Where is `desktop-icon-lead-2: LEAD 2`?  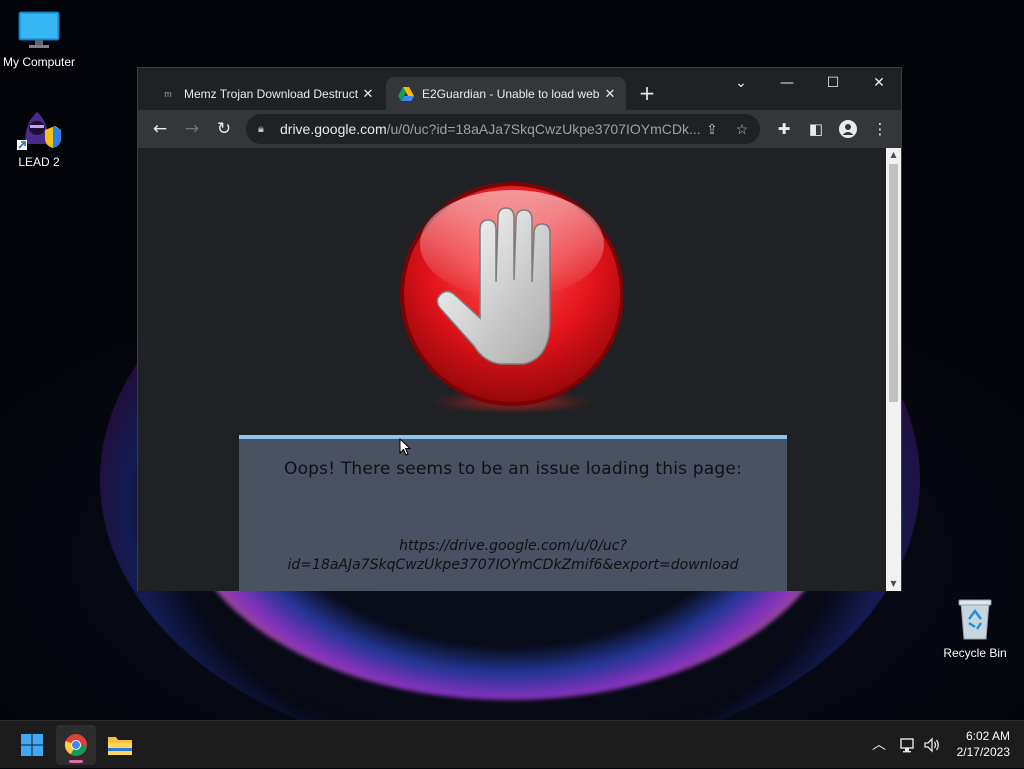 desktop-icon-lead-2: LEAD 2 is located at coordinates (39, 136).